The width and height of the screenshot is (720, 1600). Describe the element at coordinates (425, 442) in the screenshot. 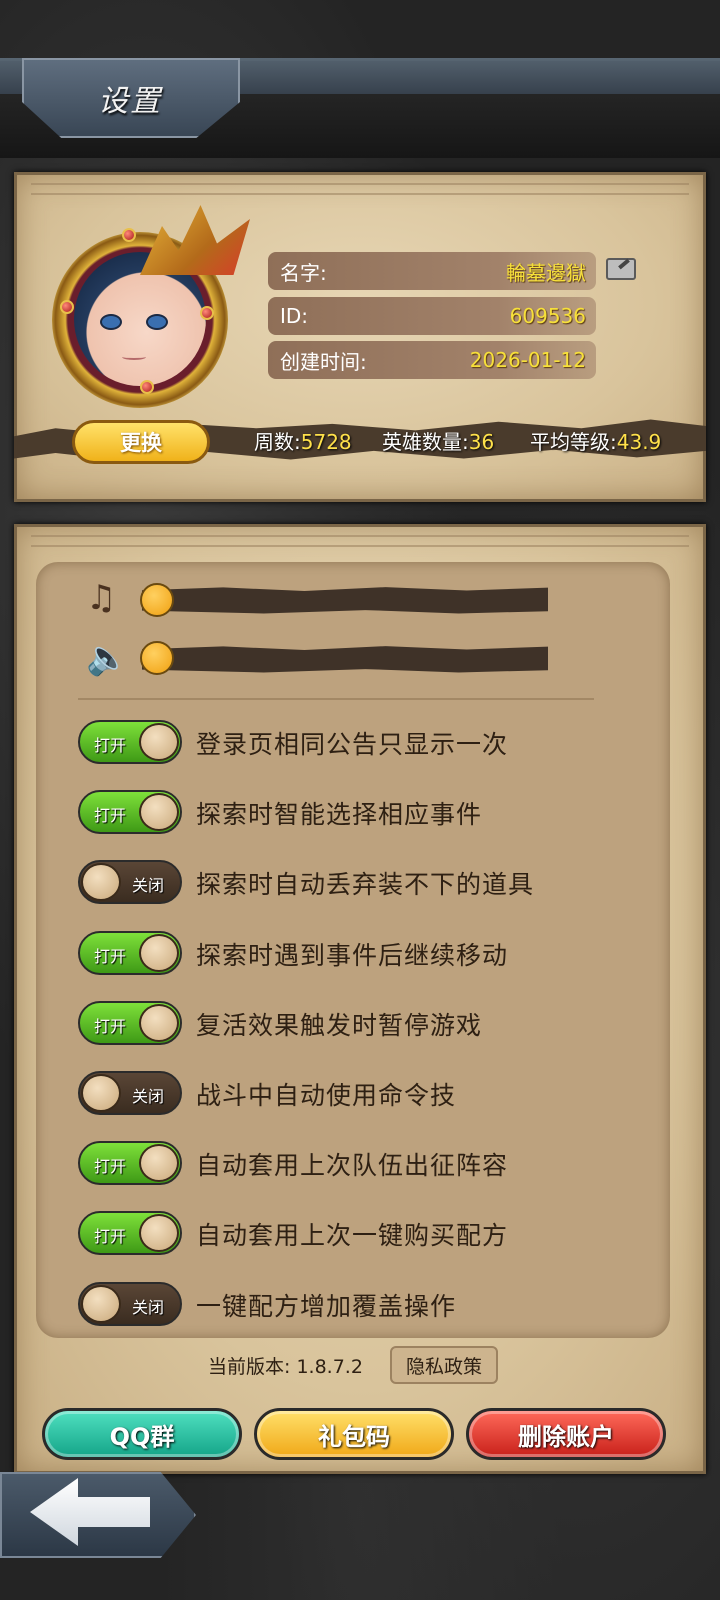

I see `heroes-label: 英雄数量:` at that location.